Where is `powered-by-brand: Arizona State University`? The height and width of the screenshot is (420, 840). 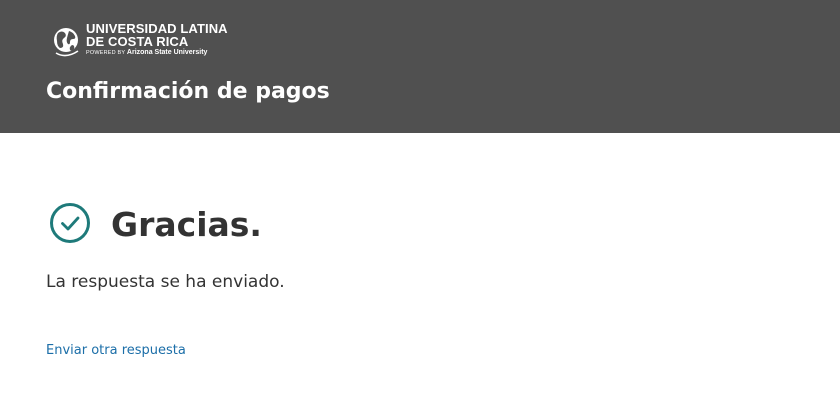 powered-by-brand: Arizona State University is located at coordinates (167, 52).